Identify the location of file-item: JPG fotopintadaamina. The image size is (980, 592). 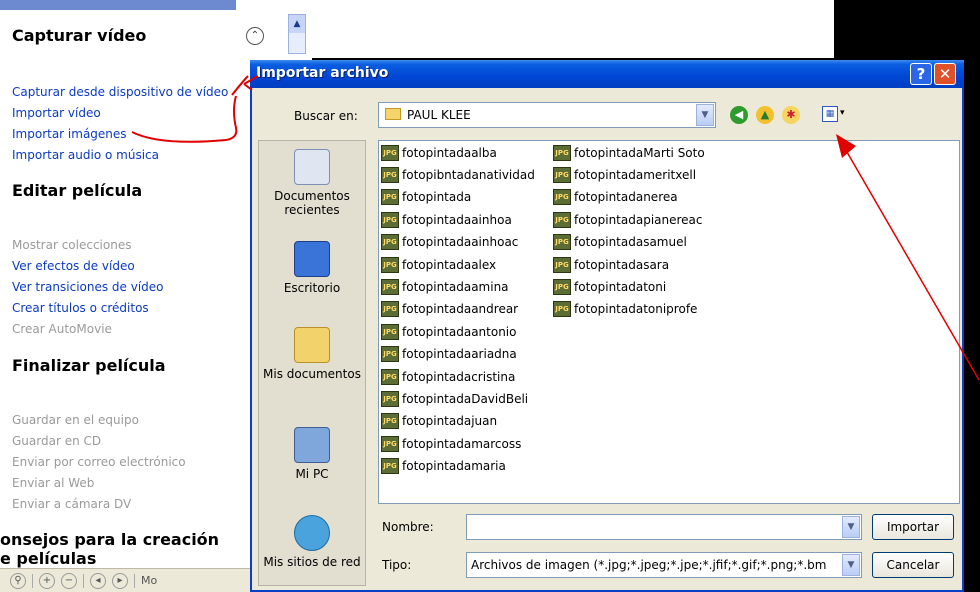
(445, 286).